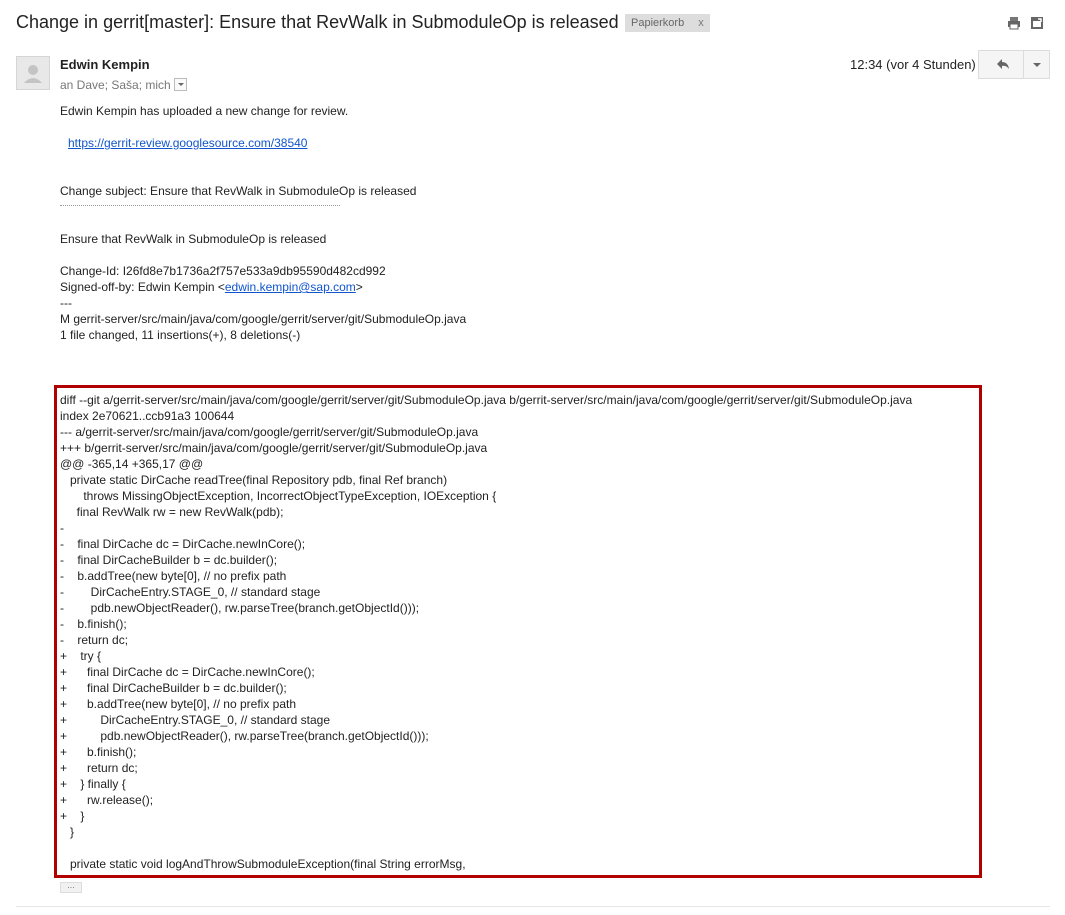  Describe the element at coordinates (72, 816) in the screenshot. I see `diff-line: + }` at that location.